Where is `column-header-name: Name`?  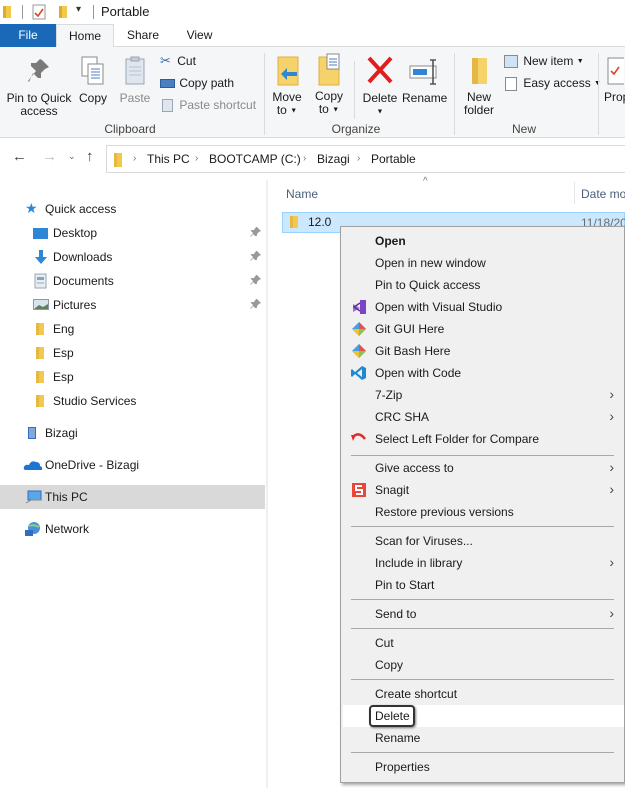
column-header-name: Name is located at coordinates (302, 194).